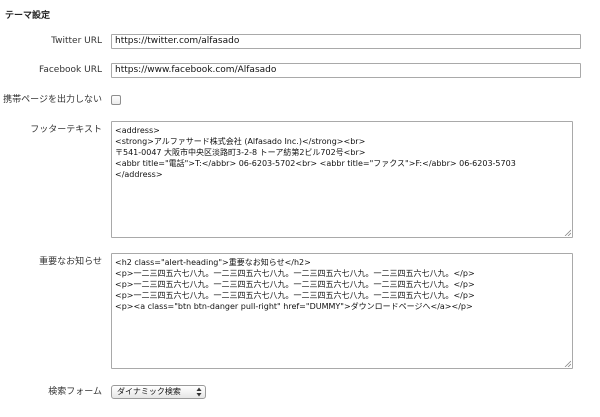  I want to click on facebook-url-input, so click(346, 70).